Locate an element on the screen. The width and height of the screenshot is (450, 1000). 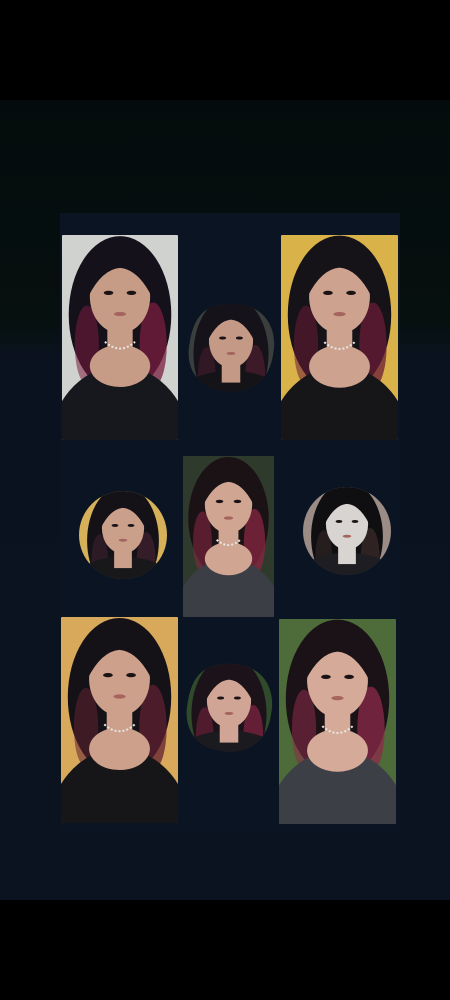
top-letterbox is located at coordinates (225, 50).